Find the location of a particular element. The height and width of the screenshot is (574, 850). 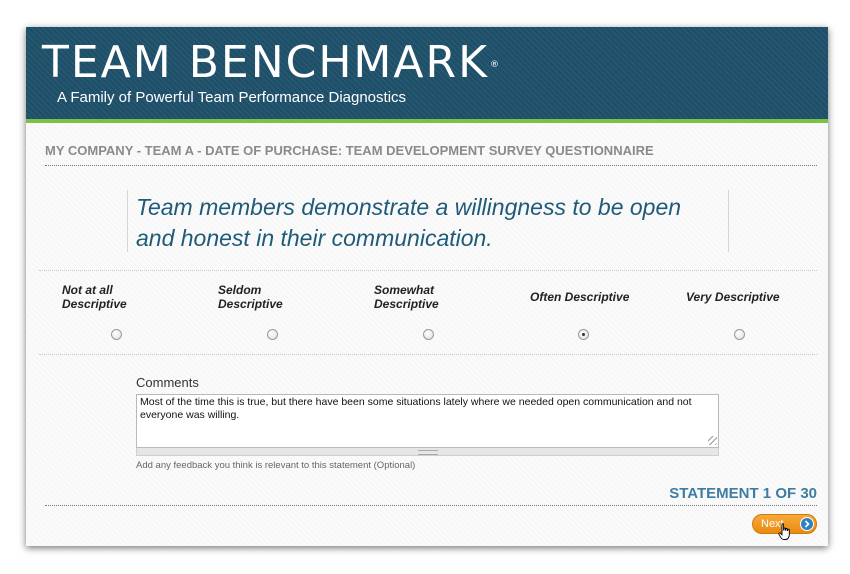

option-label-line: Somewhat is located at coordinates (404, 290).